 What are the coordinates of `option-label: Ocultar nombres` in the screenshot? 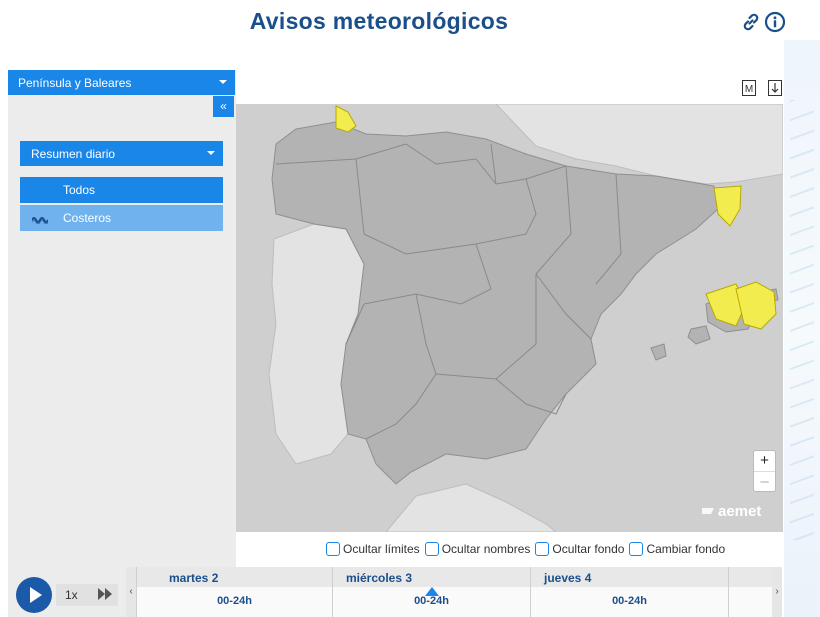 It's located at (486, 549).